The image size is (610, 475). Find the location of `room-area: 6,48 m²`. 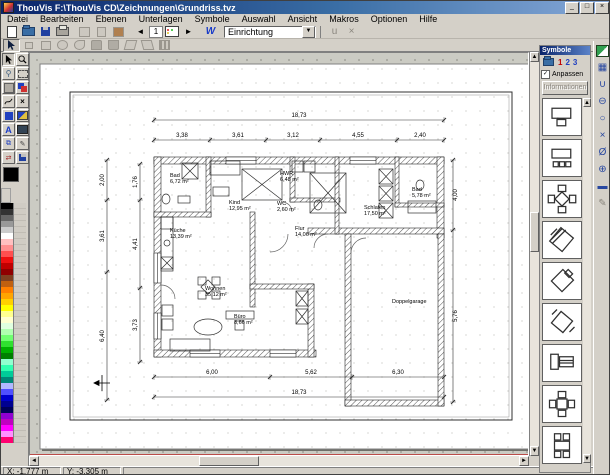

room-area: 6,48 m² is located at coordinates (289, 180).